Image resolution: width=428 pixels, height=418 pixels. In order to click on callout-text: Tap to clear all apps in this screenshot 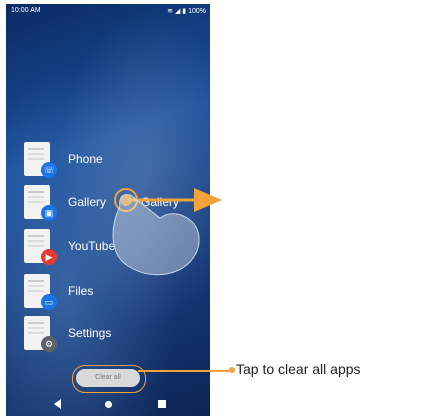, I will do `click(298, 369)`.